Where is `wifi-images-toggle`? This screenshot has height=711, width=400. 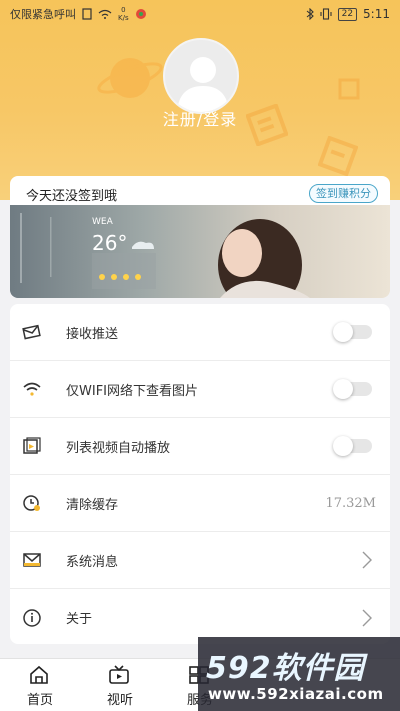
wifi-images-toggle is located at coordinates (352, 389).